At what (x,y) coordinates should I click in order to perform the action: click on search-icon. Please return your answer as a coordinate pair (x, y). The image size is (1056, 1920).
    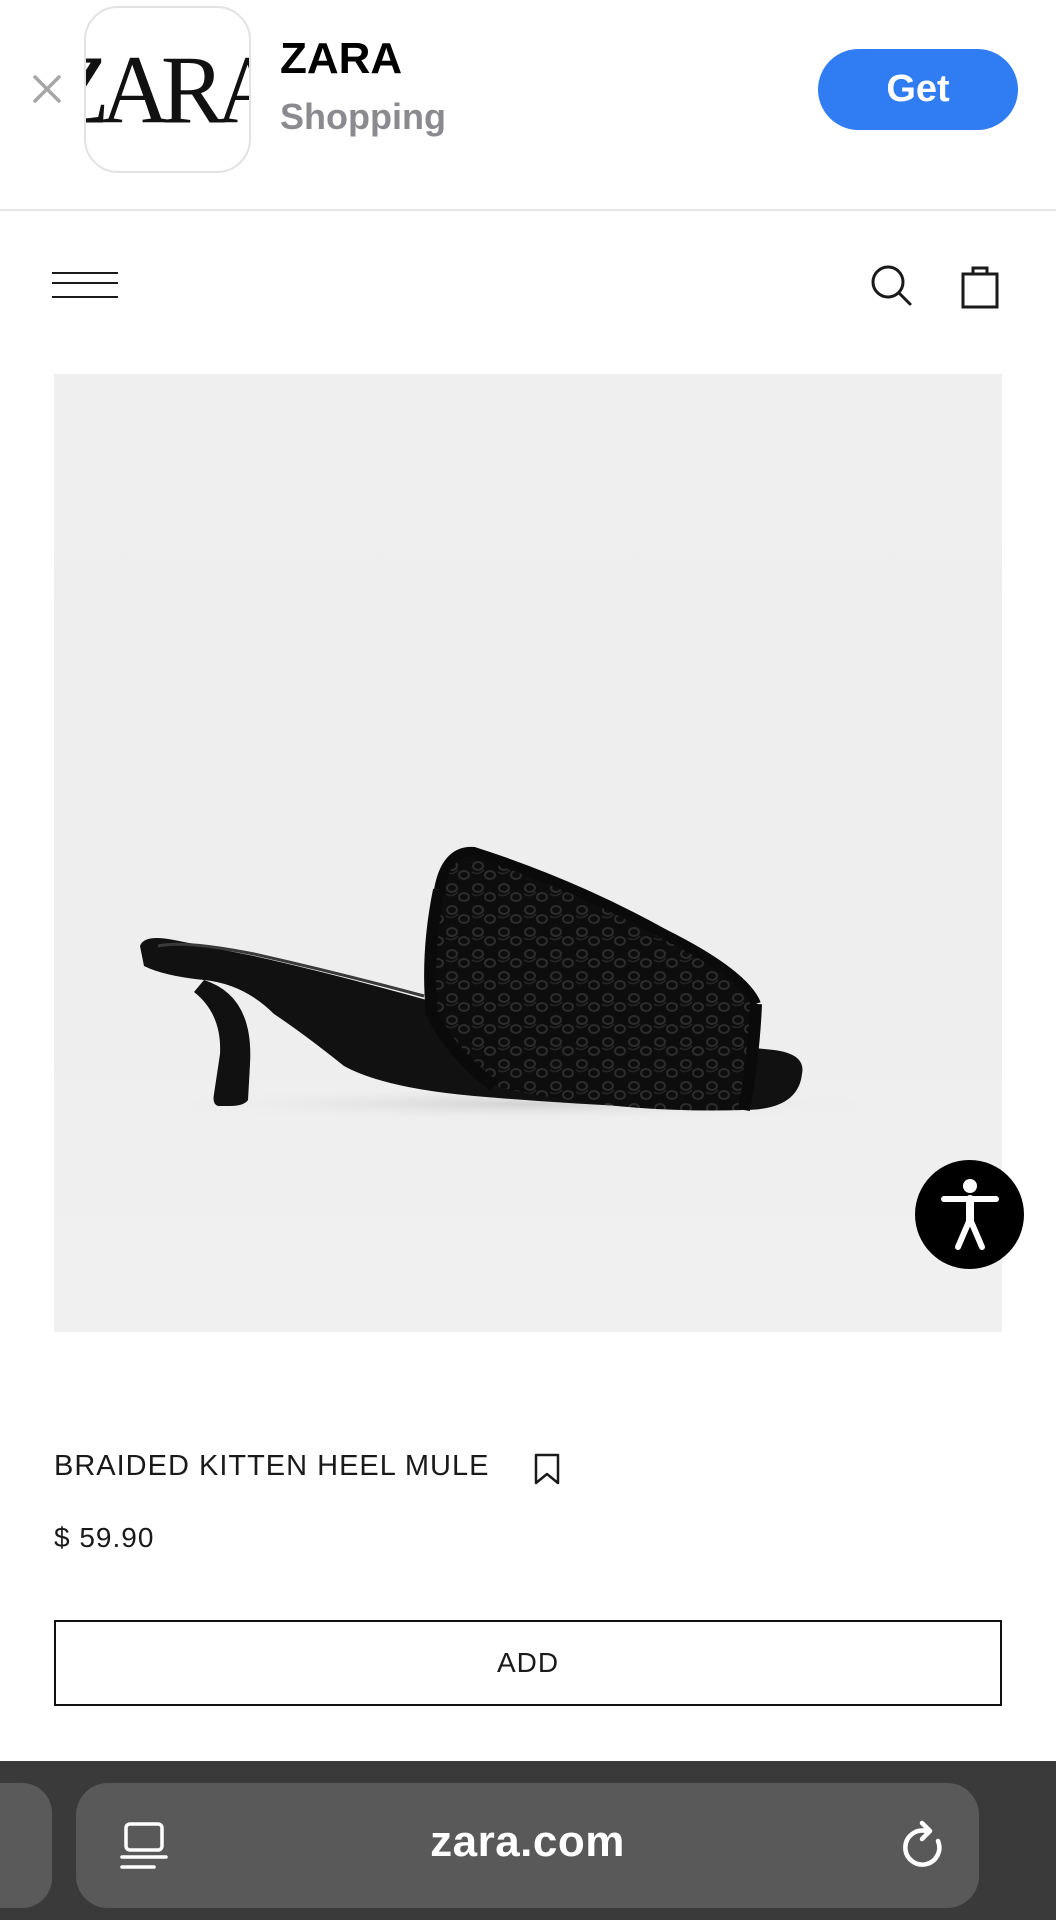
    Looking at the image, I should click on (892, 286).